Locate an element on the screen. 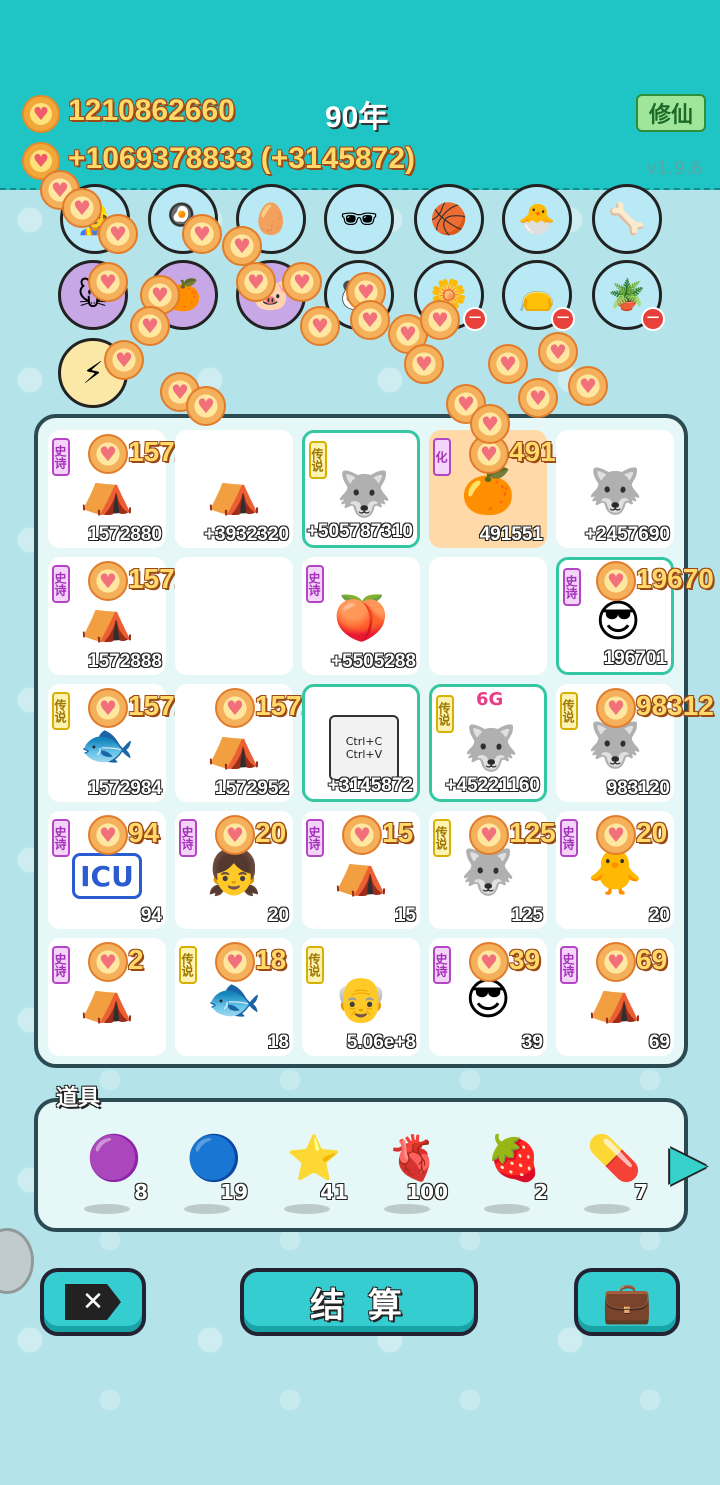  cell-value: 5.06e+8 is located at coordinates (381, 1042).